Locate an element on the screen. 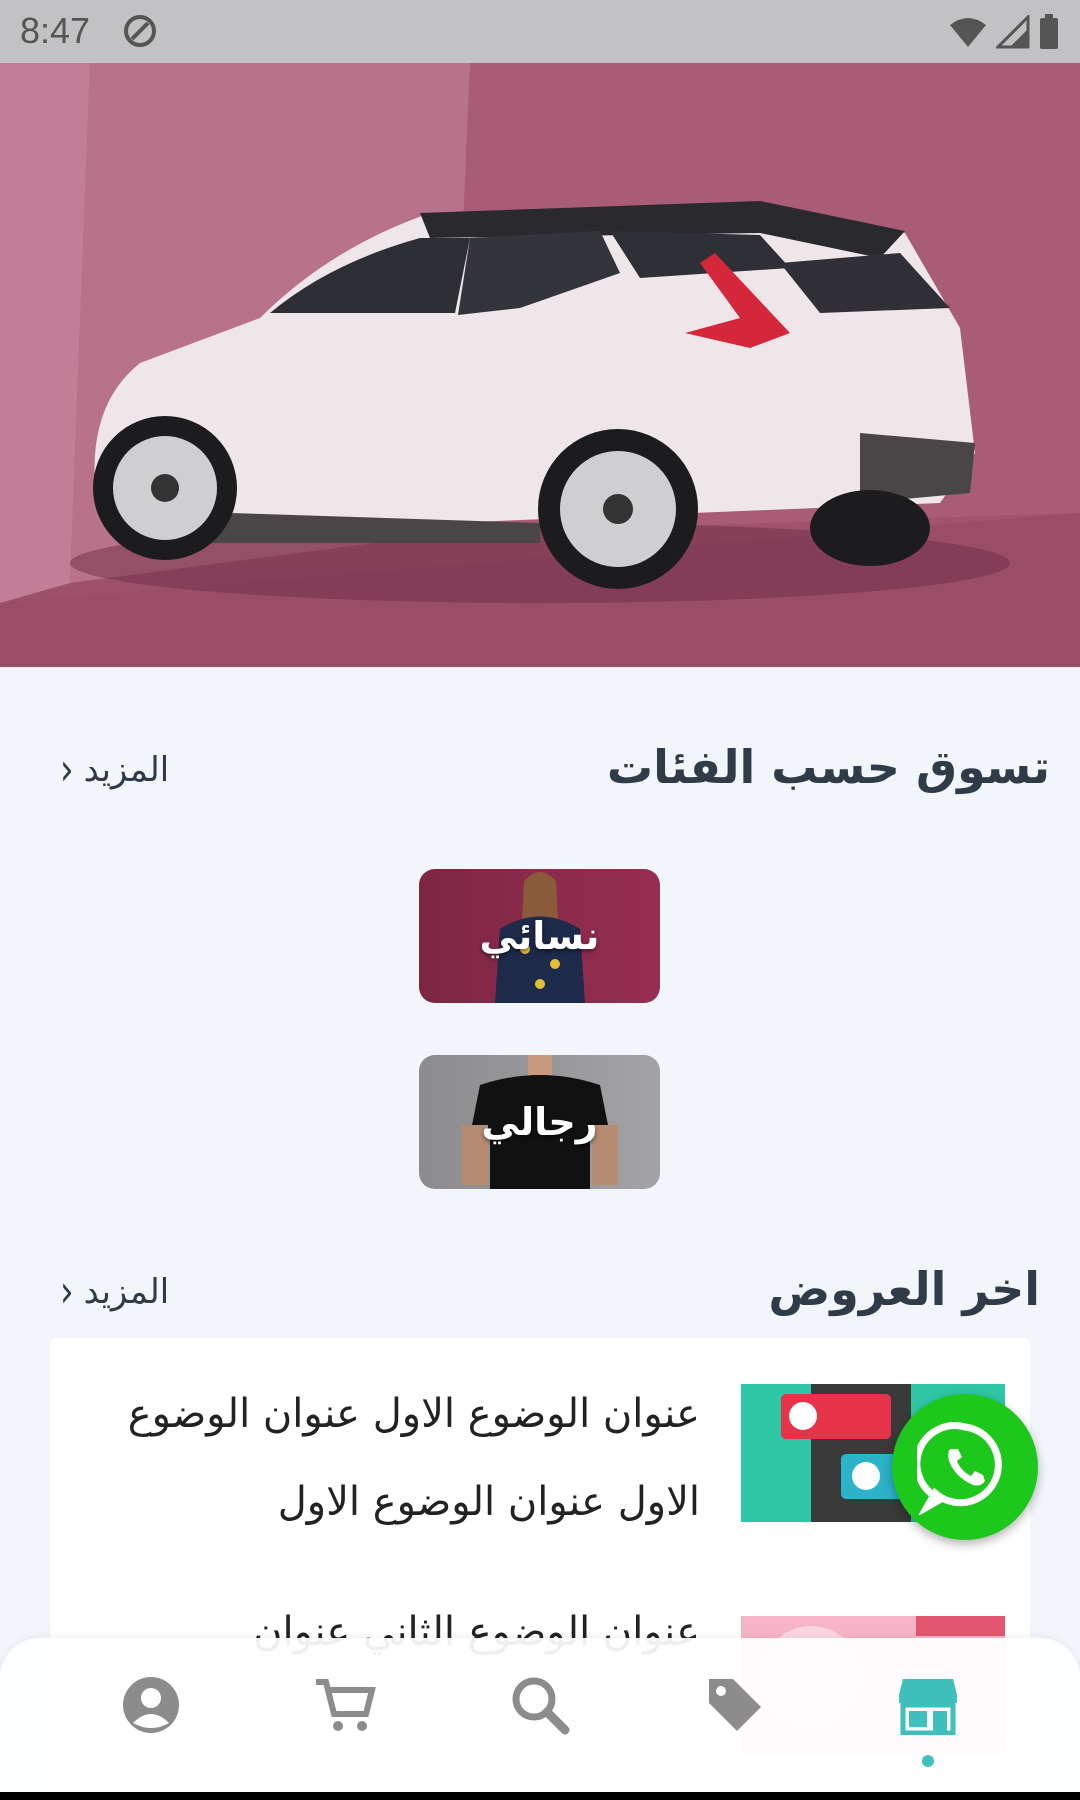  category-men: رجالي is located at coordinates (539, 1122).